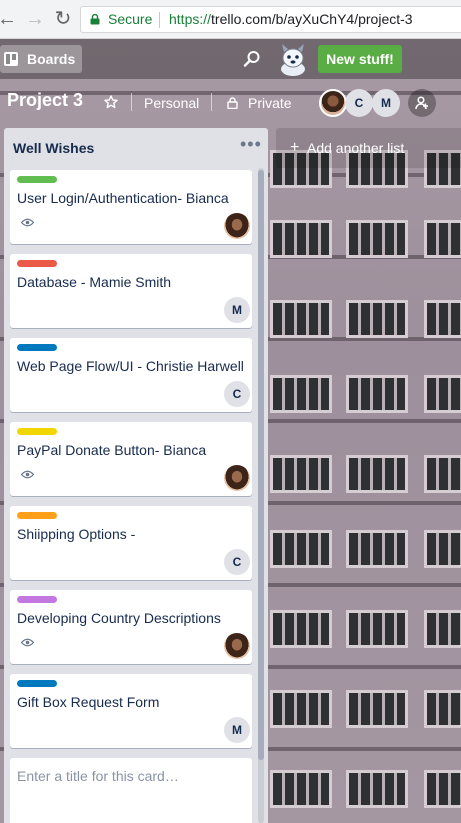 Image resolution: width=461 pixels, height=823 pixels. What do you see at coordinates (131, 790) in the screenshot?
I see `new-card-composer` at bounding box center [131, 790].